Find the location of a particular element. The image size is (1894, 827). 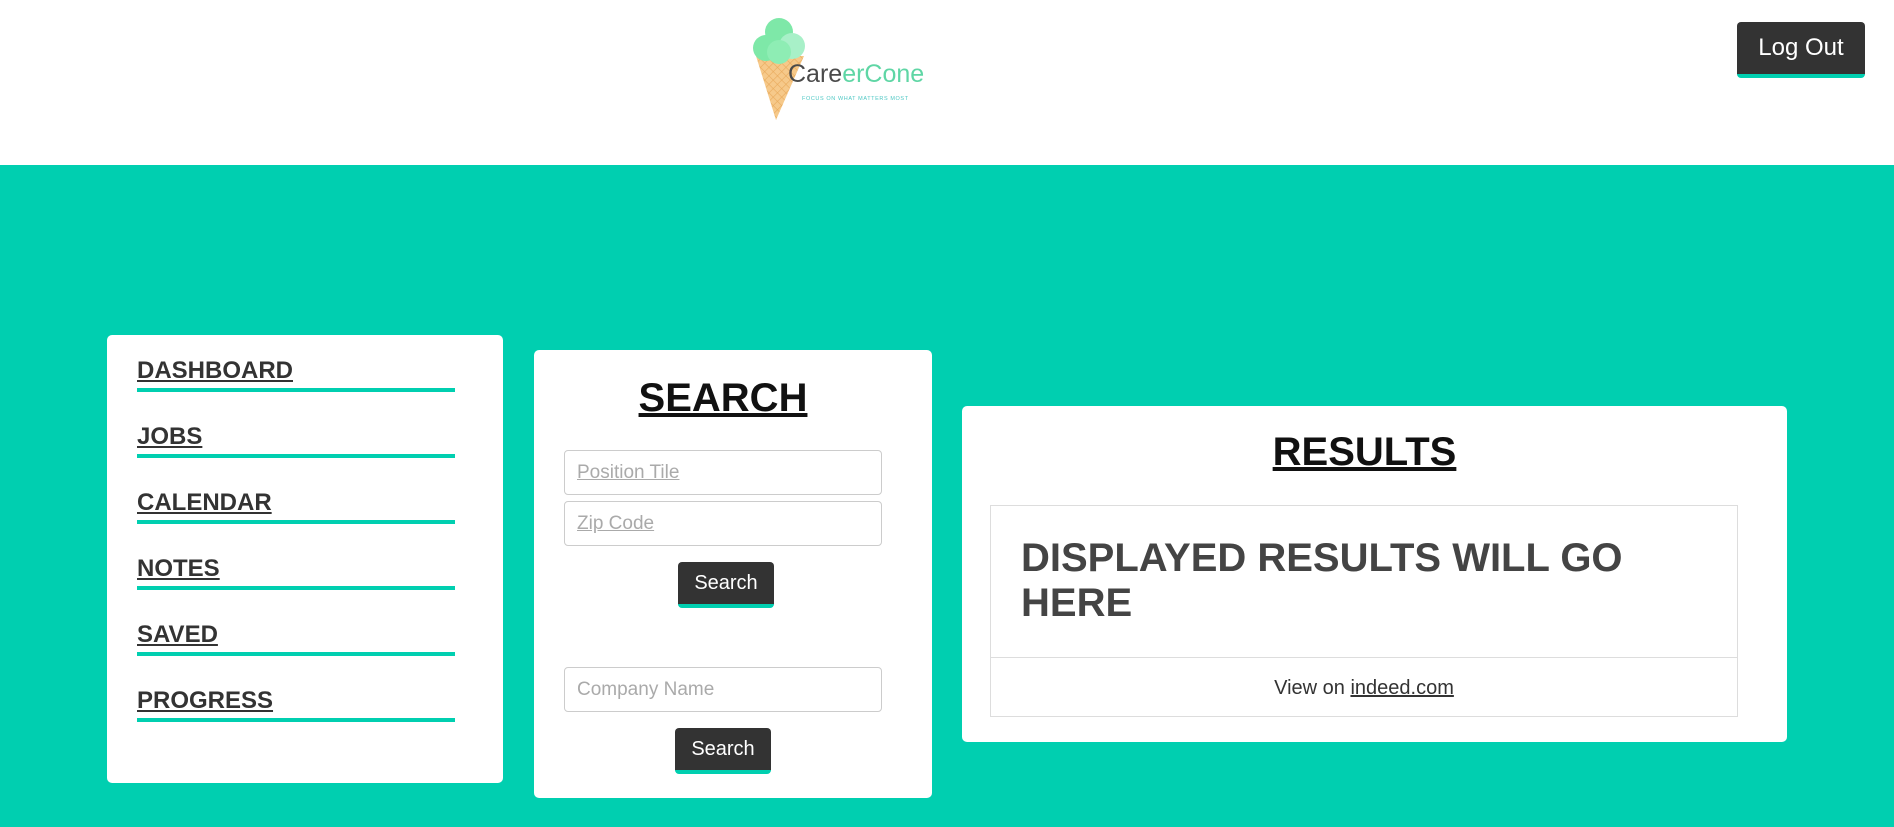

nav-link-progress: PROGRESS is located at coordinates (205, 701).